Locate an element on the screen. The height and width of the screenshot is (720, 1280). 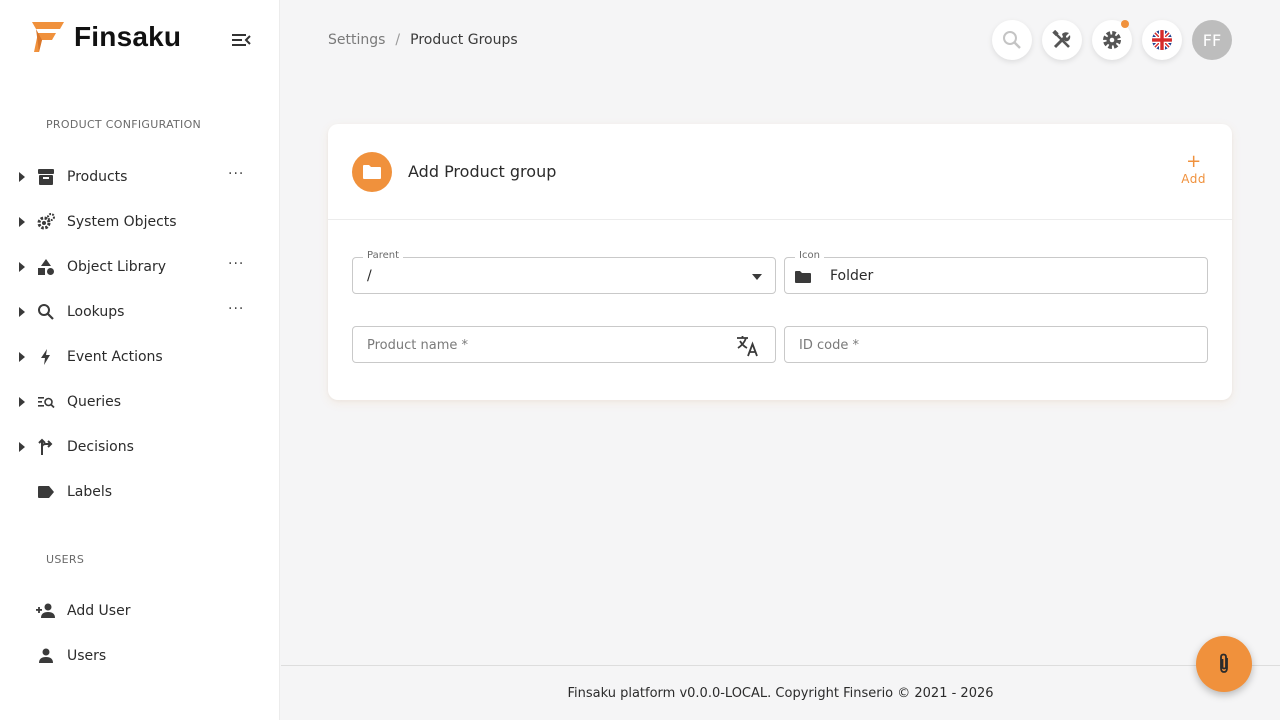
parent-select: Parent / is located at coordinates (564, 272).